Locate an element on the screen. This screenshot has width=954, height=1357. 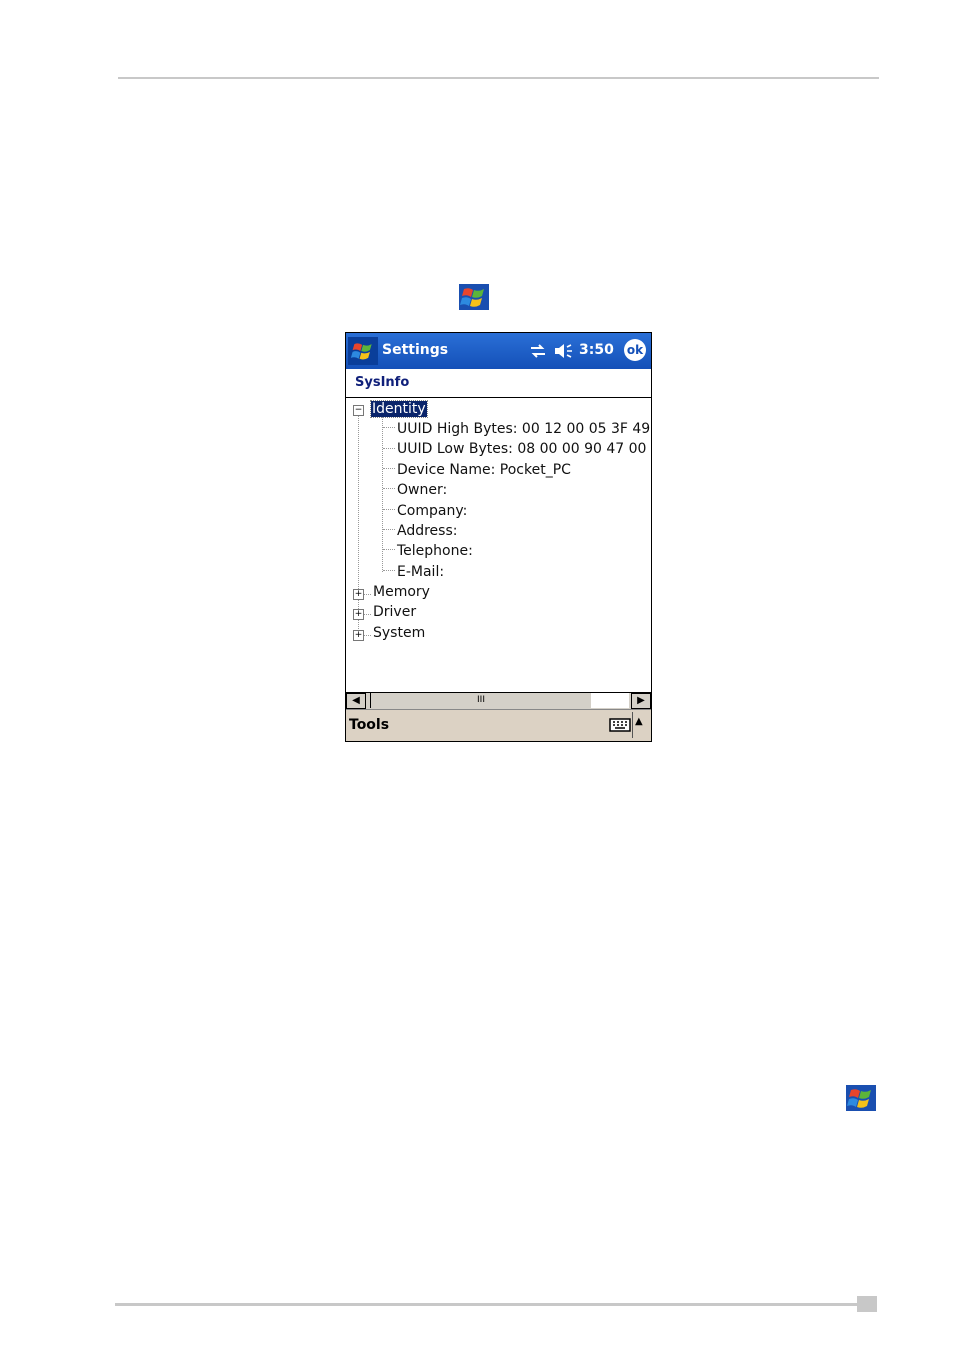
keyboard-icon is located at coordinates (620, 725).